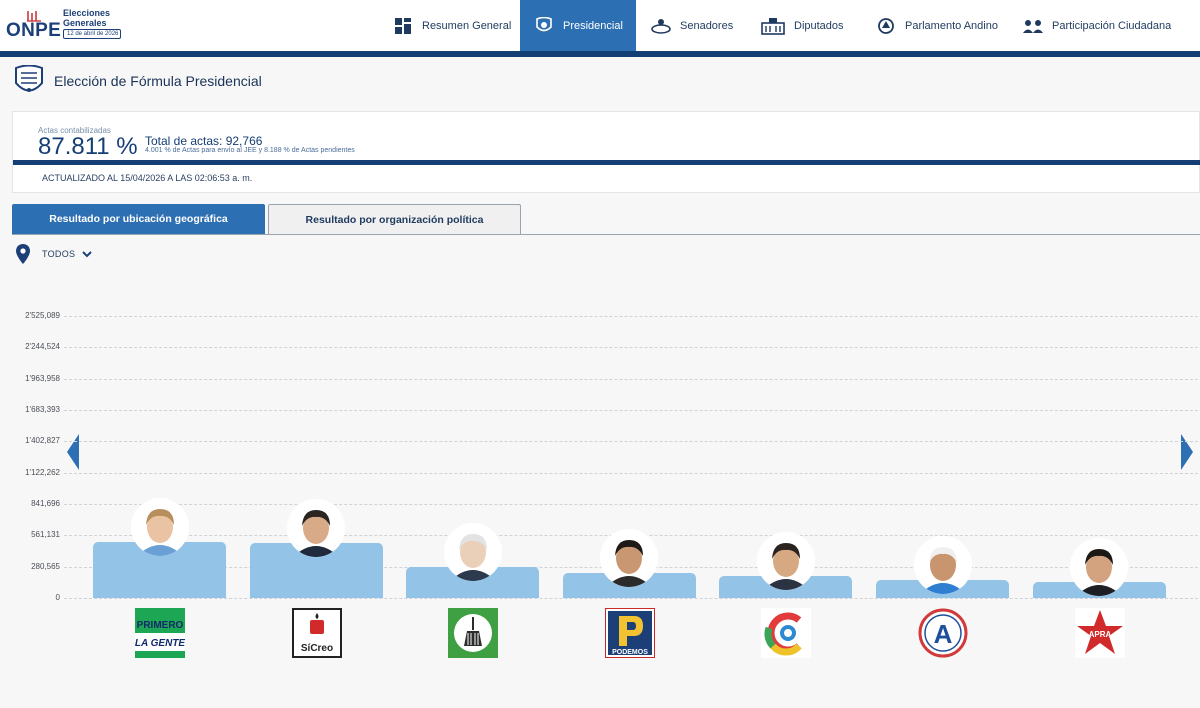 This screenshot has width=1200, height=708. Describe the element at coordinates (886, 26) in the screenshot. I see `andino-icon` at that location.